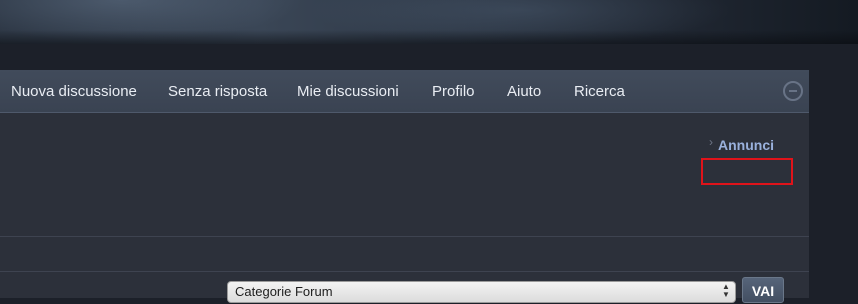 Image resolution: width=858 pixels, height=304 pixels. Describe the element at coordinates (599, 91) in the screenshot. I see `nav-search: Ricerca` at that location.